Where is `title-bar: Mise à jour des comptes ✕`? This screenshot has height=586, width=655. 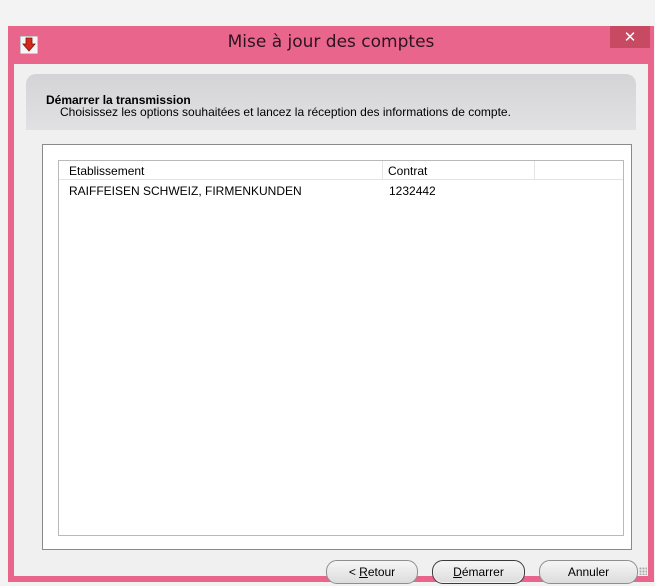
title-bar: Mise à jour des comptes ✕ is located at coordinates (331, 45).